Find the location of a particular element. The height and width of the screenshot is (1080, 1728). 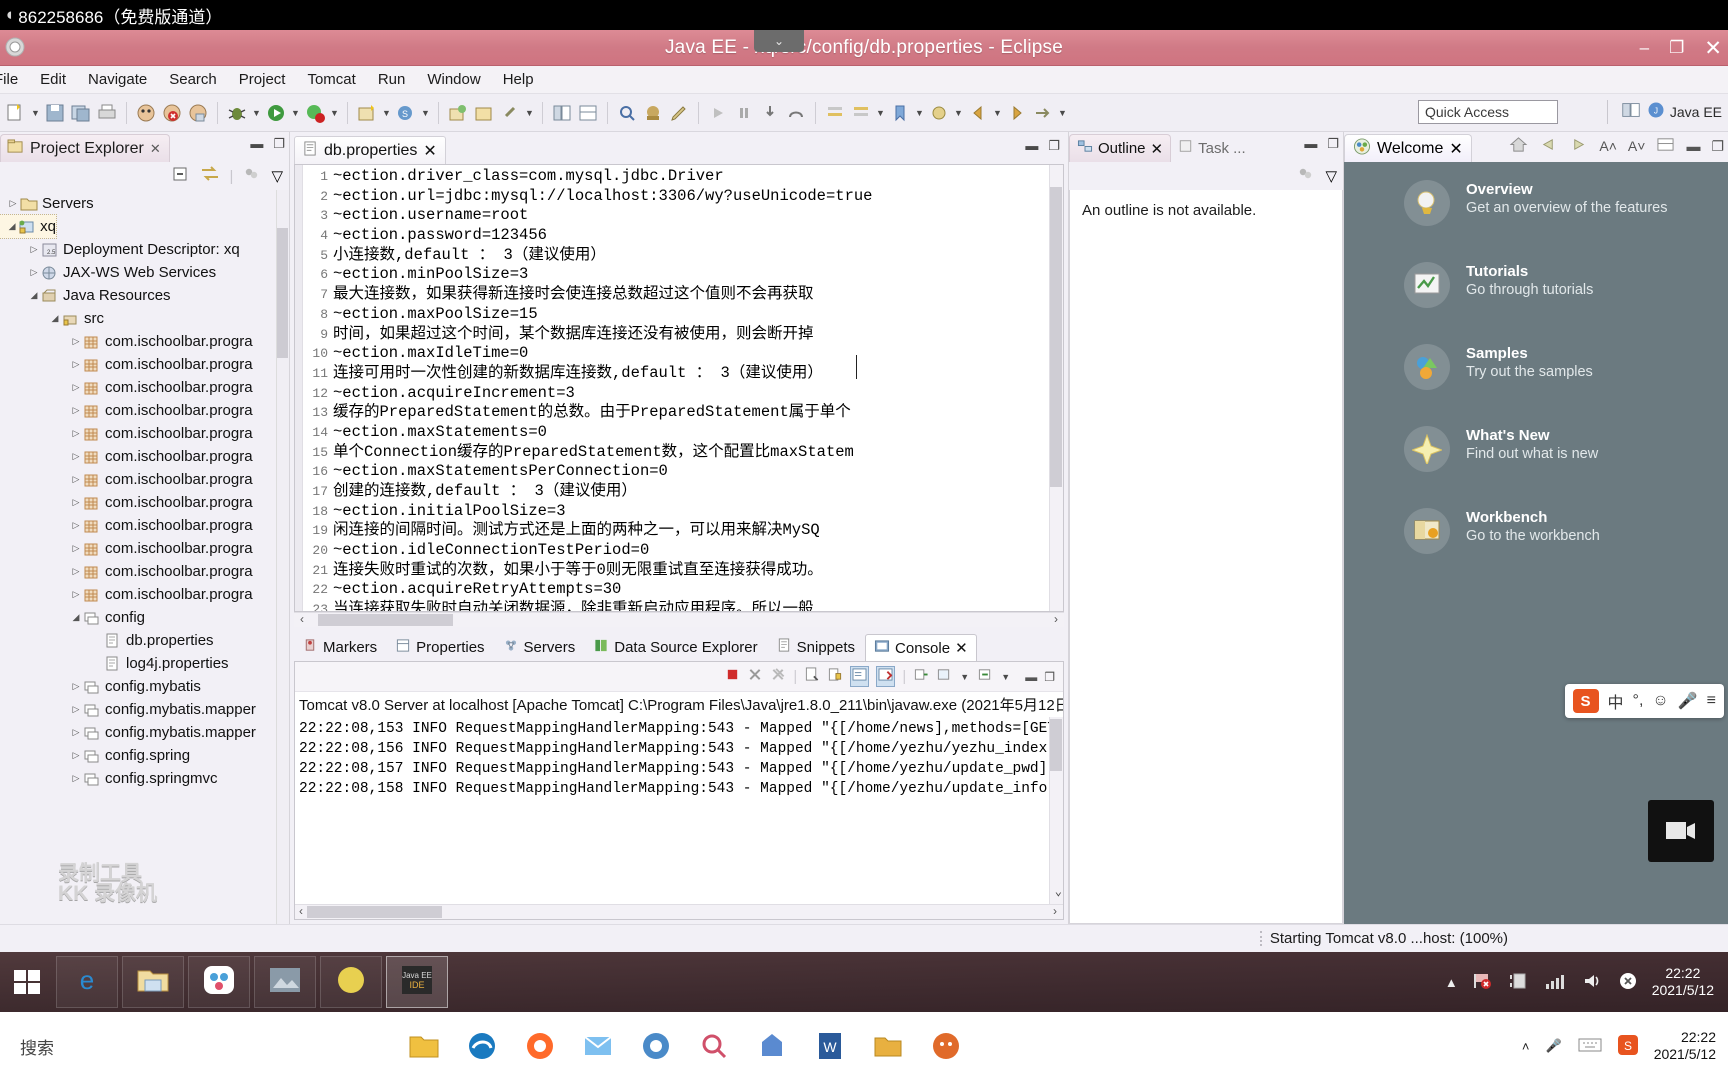

show-hidden-icons-icon: ▲ is located at coordinates (1451, 982).